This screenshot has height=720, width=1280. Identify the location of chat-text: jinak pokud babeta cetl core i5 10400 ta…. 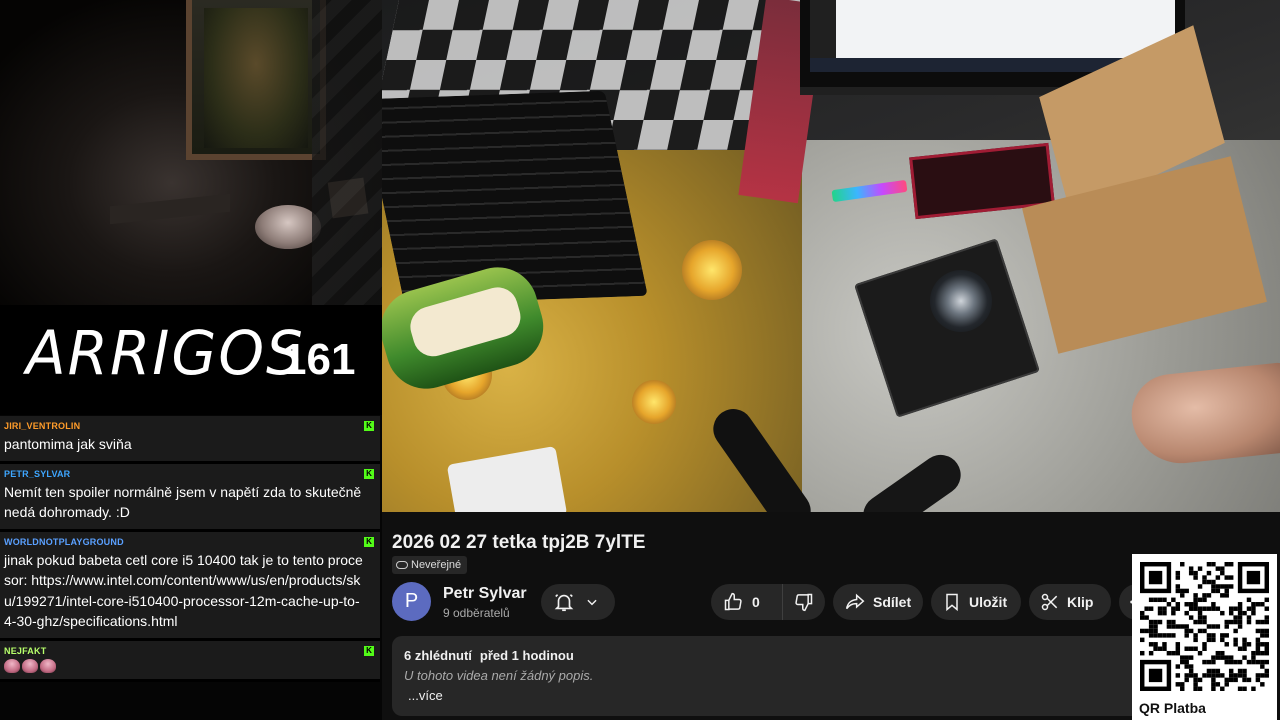
(183, 590).